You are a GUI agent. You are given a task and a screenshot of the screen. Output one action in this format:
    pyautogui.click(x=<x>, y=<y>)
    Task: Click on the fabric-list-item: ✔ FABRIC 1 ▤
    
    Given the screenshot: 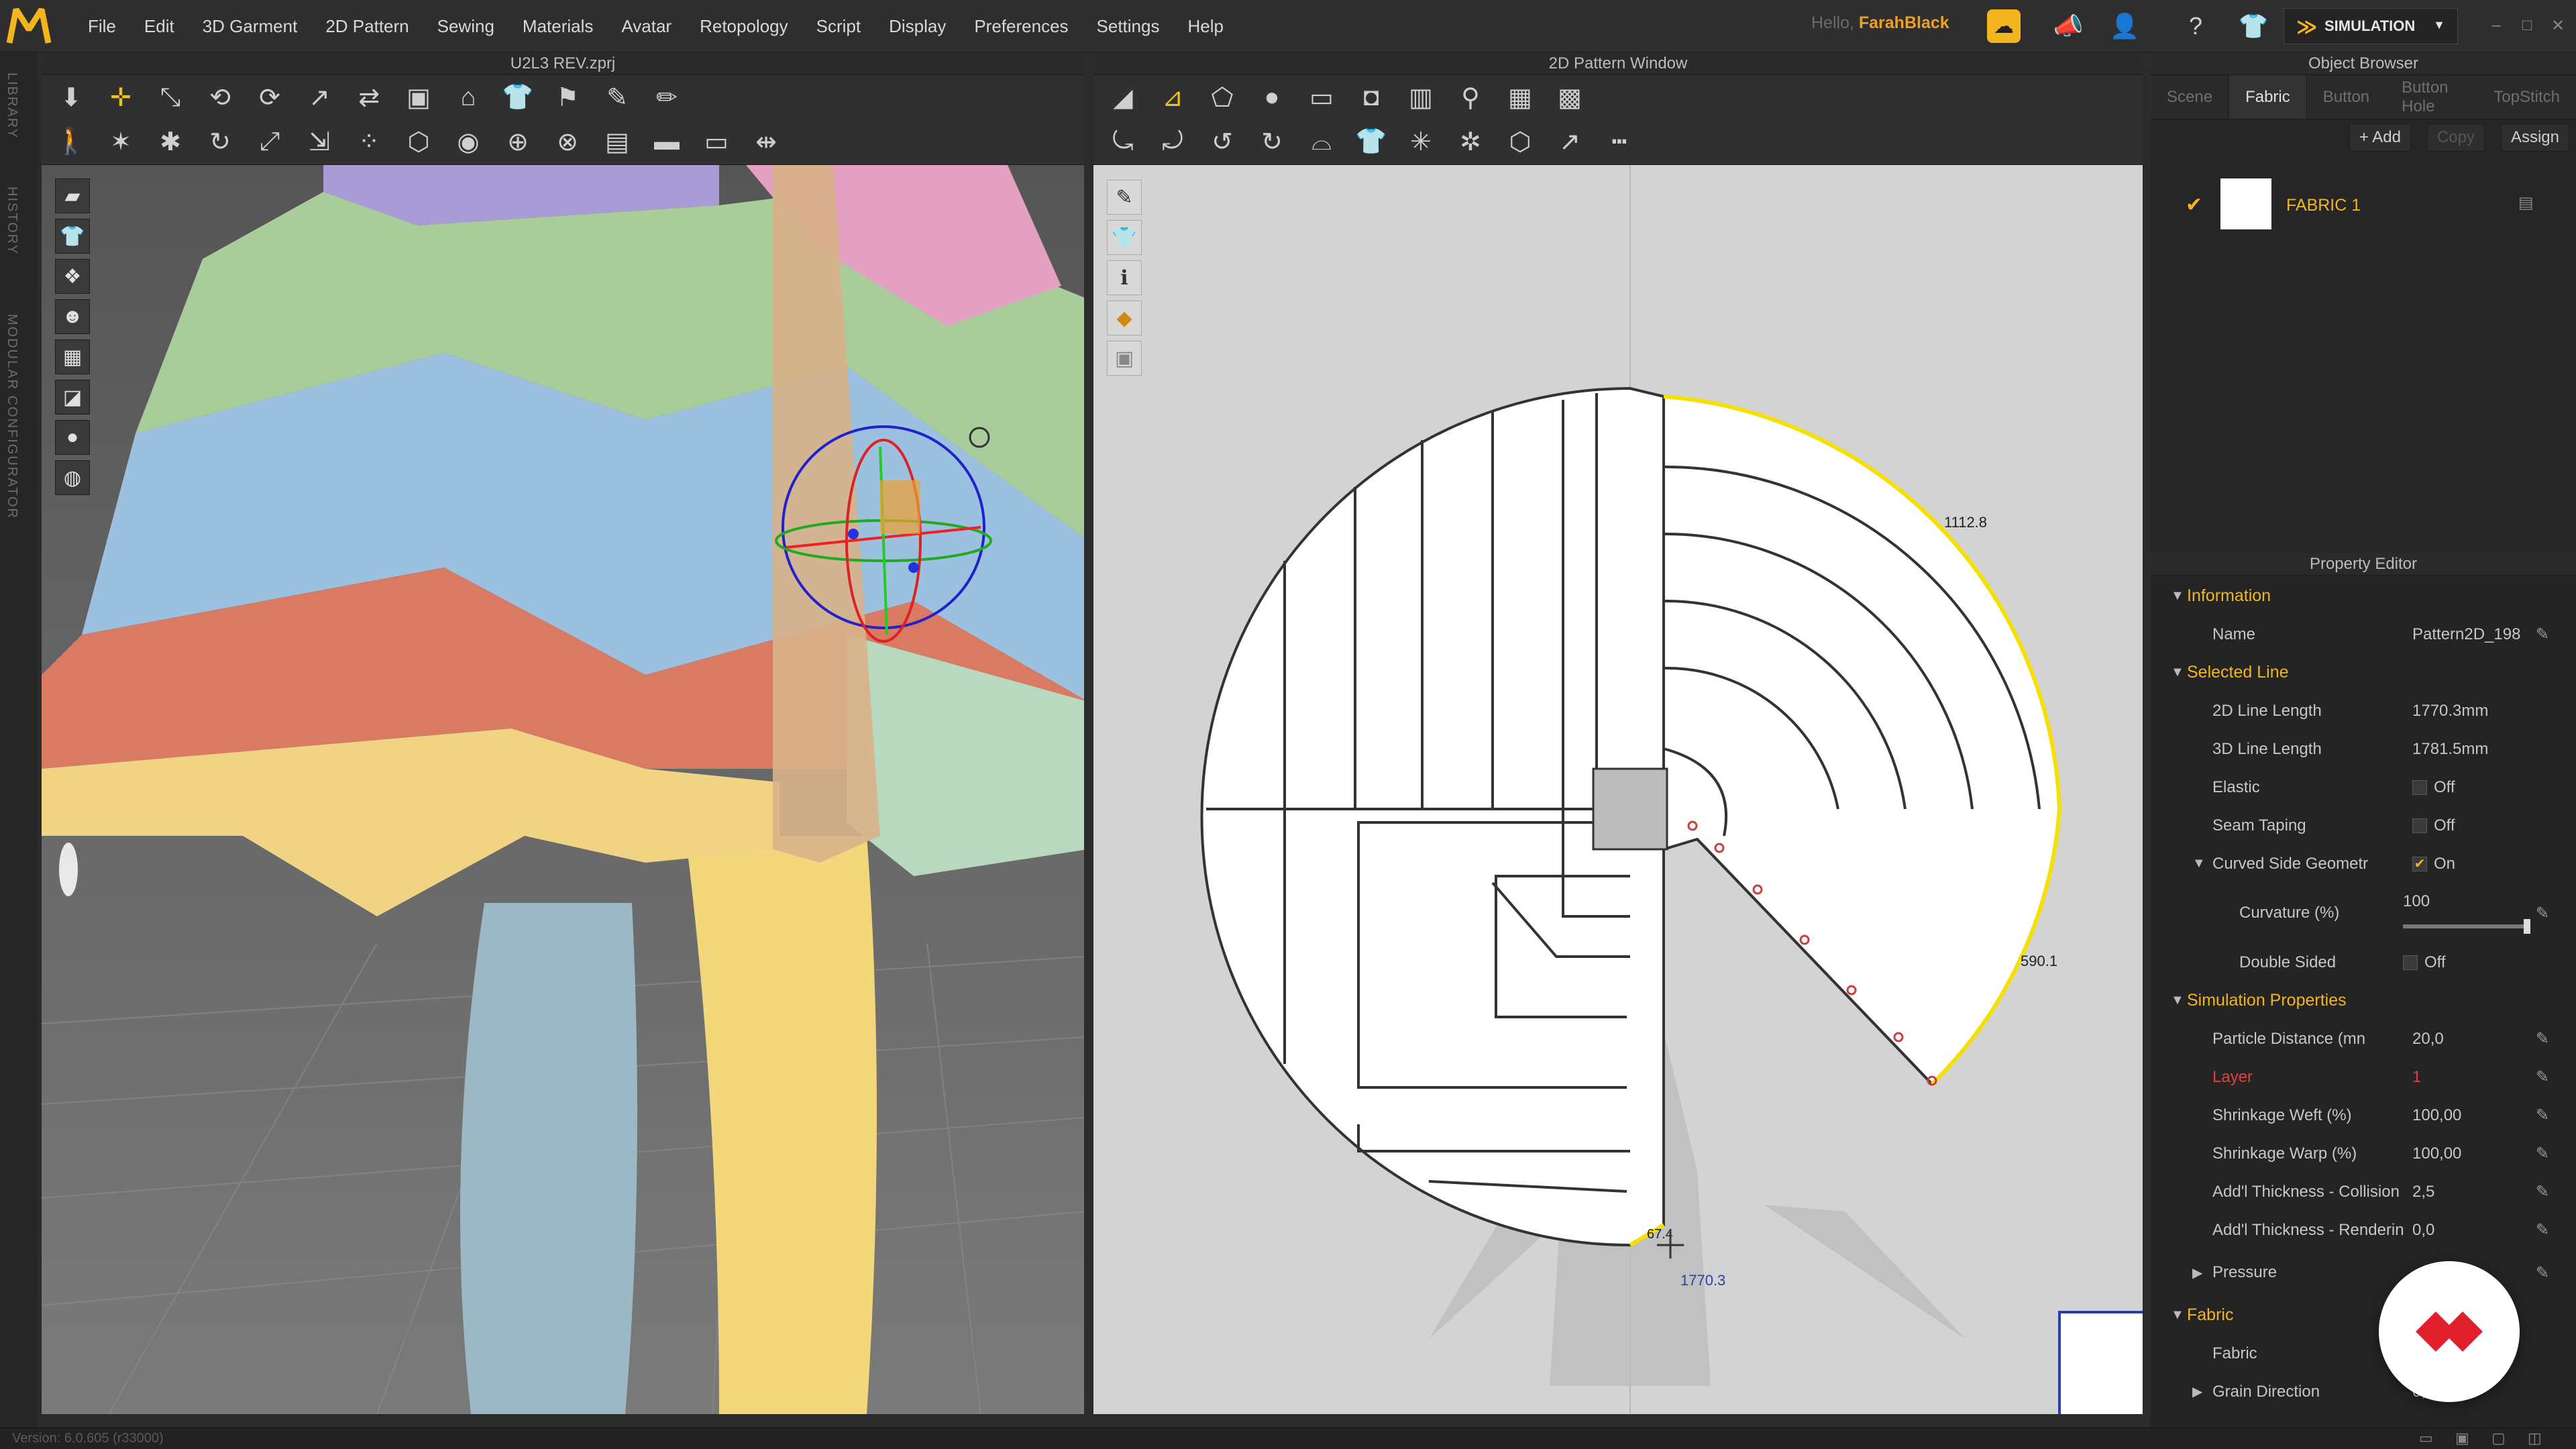 What is the action you would take?
    pyautogui.click(x=2363, y=206)
    